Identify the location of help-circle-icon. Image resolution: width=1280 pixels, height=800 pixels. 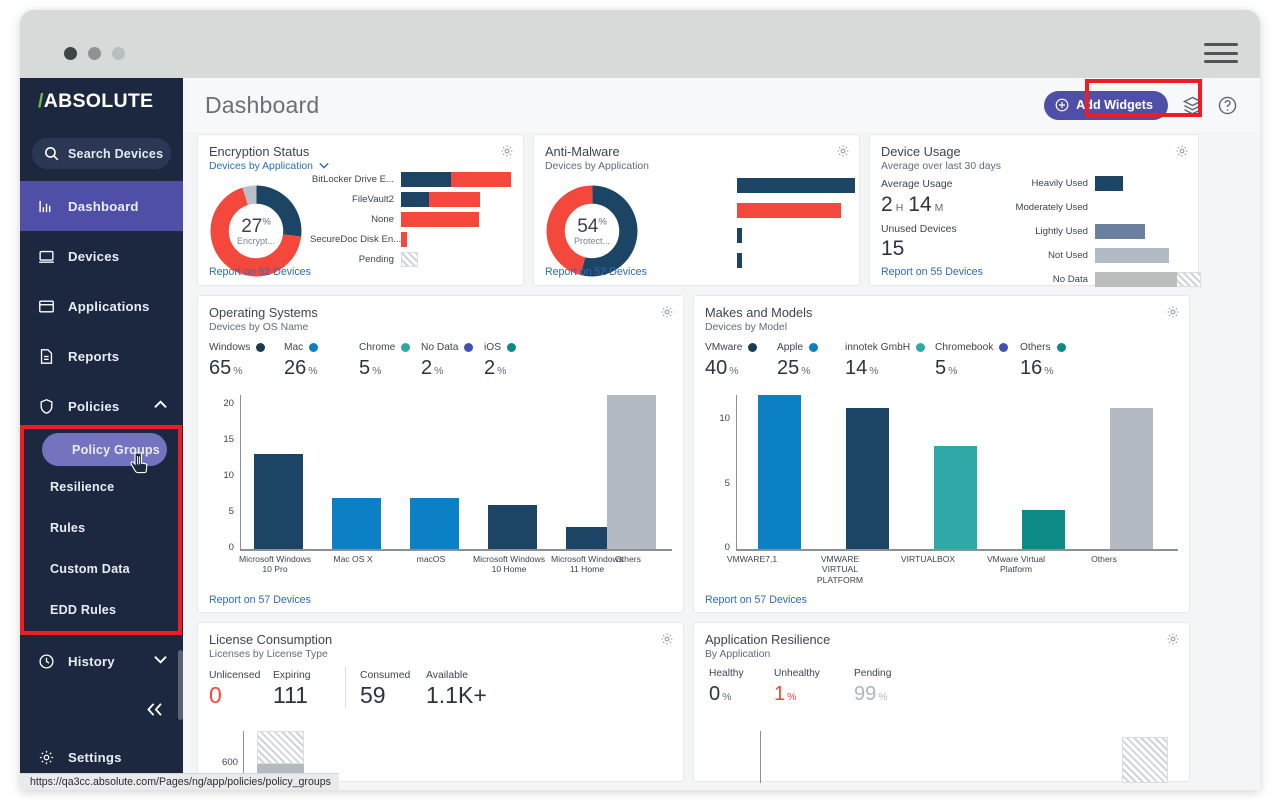
(1227, 105).